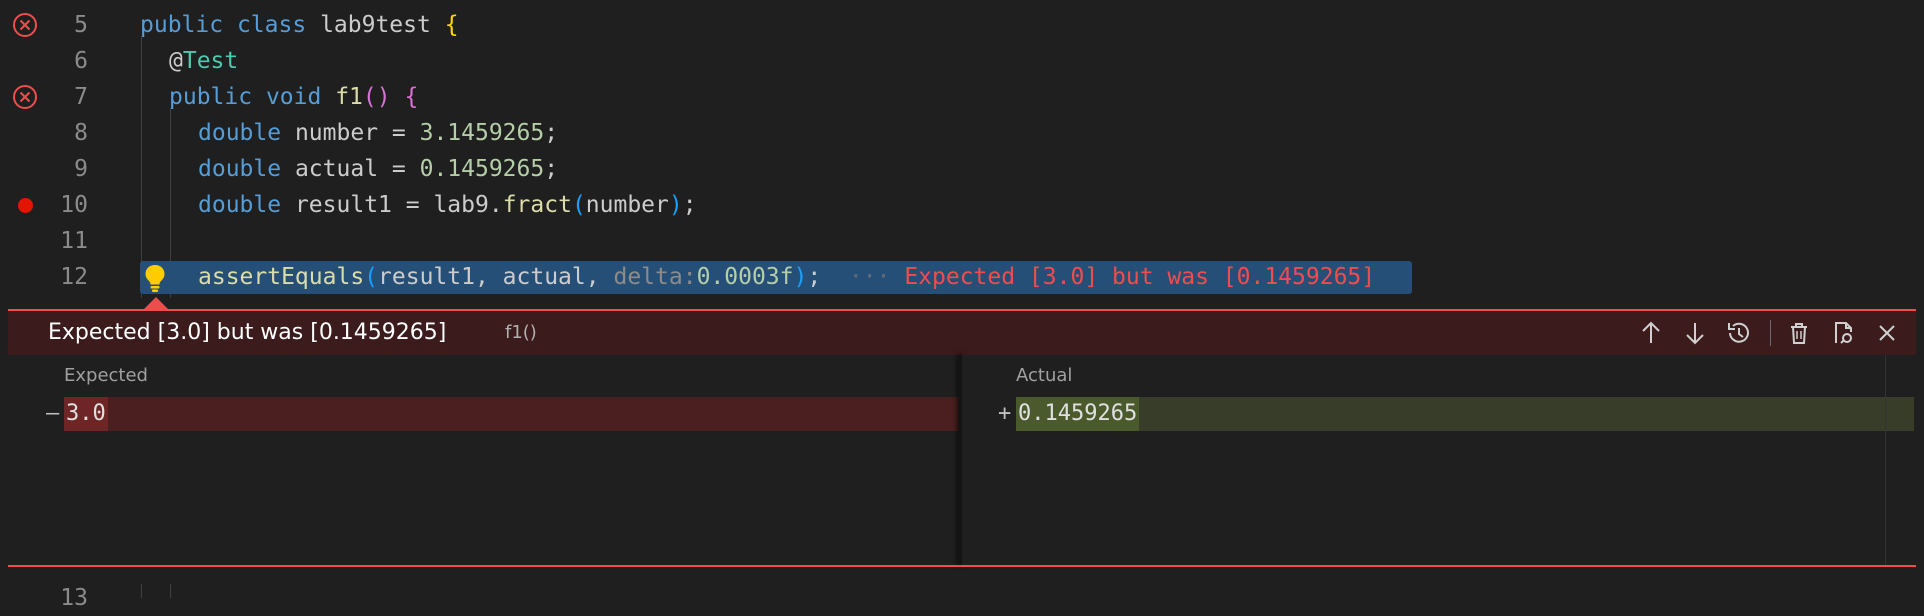  Describe the element at coordinates (74, 598) in the screenshot. I see `line-number: 13` at that location.